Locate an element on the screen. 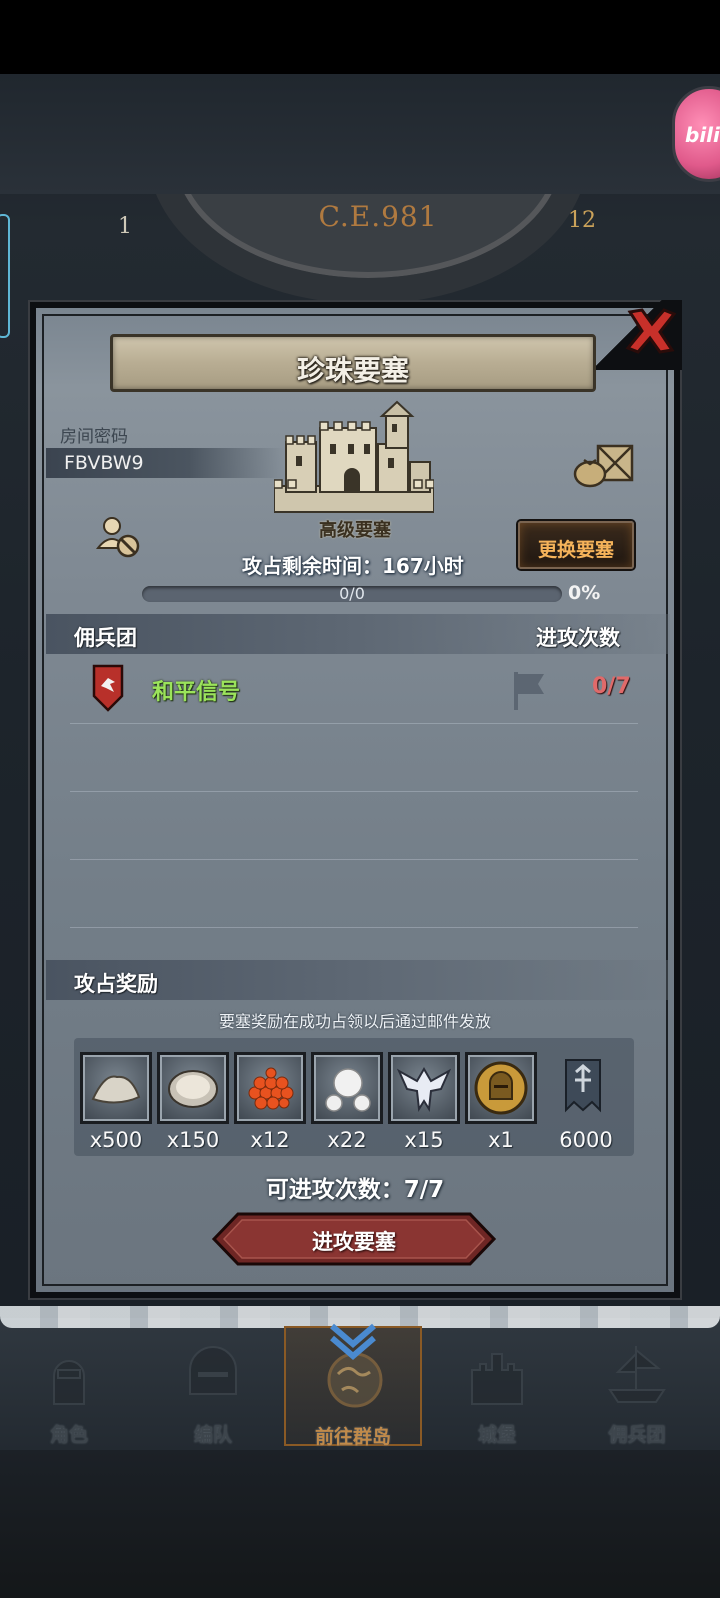 This screenshot has width=720, height=1598. nav-label: 前往群岛 is located at coordinates (352, 1437).